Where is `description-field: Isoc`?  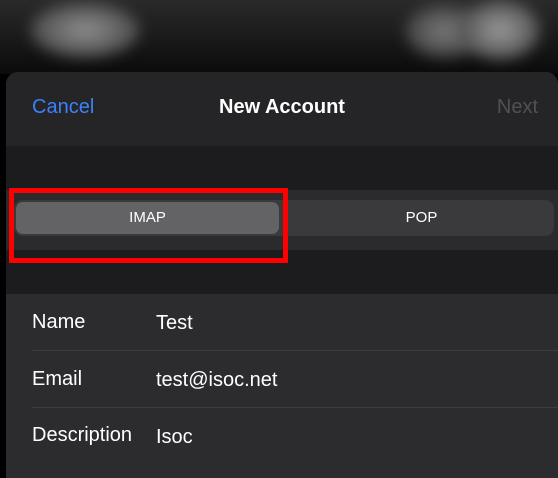
description-field: Isoc is located at coordinates (174, 437).